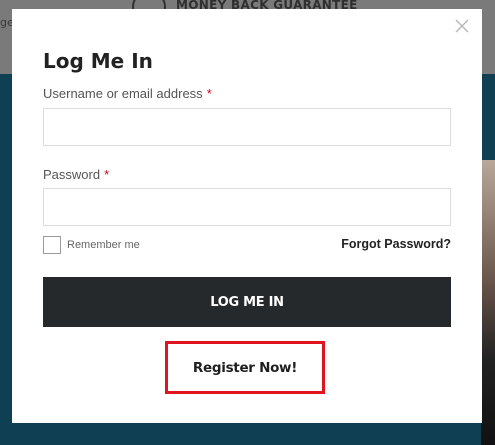  What do you see at coordinates (123, 93) in the screenshot?
I see `username-label-text: Username or email address` at bounding box center [123, 93].